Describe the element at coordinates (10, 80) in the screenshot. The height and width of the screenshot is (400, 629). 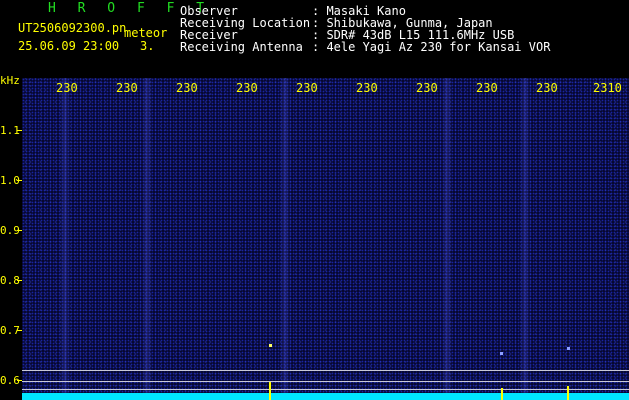
I see `y-unit-label: kHz` at that location.